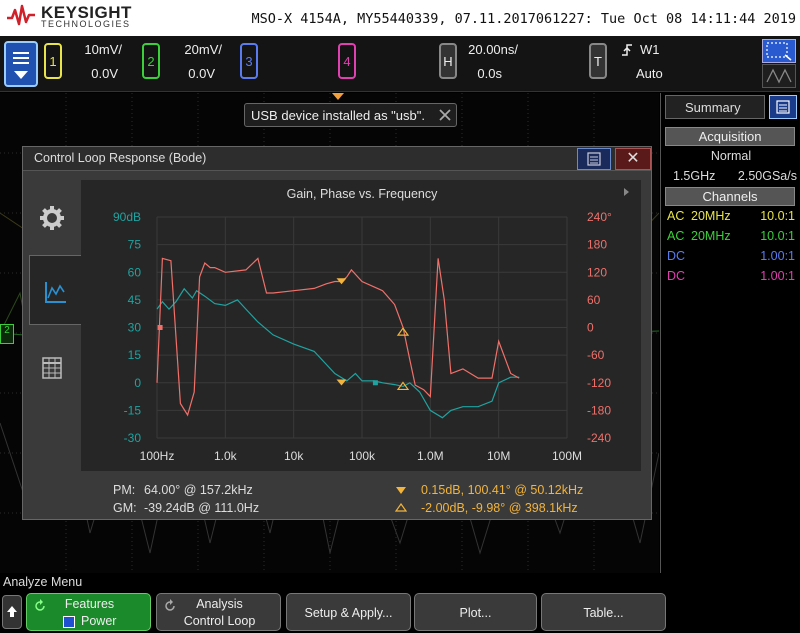 This screenshot has height=633, width=800. What do you see at coordinates (338, 115) in the screenshot?
I see `toast-message: USB device installed as "usb".` at bounding box center [338, 115].